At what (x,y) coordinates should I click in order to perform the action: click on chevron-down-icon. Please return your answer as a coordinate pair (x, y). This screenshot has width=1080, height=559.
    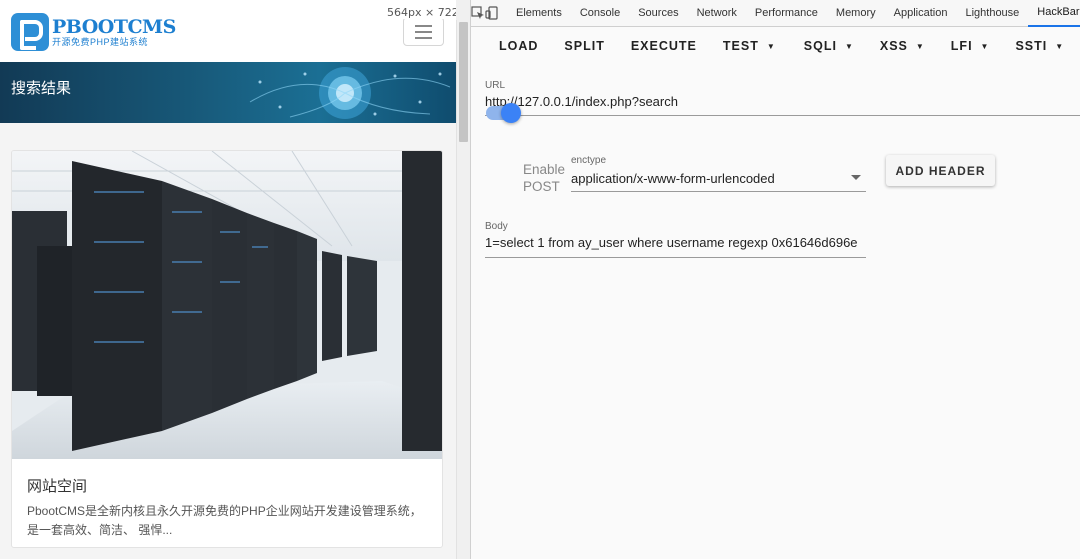
    Looking at the image, I should click on (856, 177).